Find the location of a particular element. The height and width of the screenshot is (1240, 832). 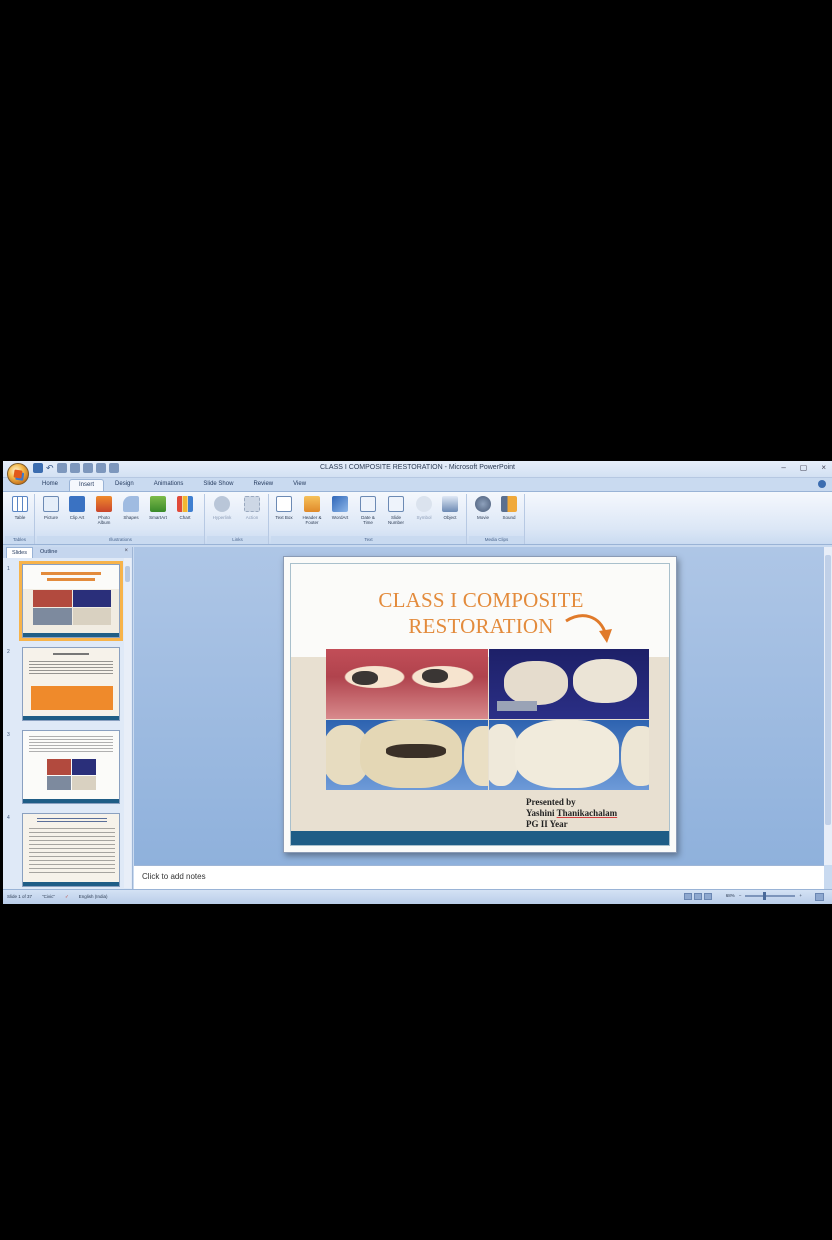

spelling-status-icon: ✓ is located at coordinates (67, 897).